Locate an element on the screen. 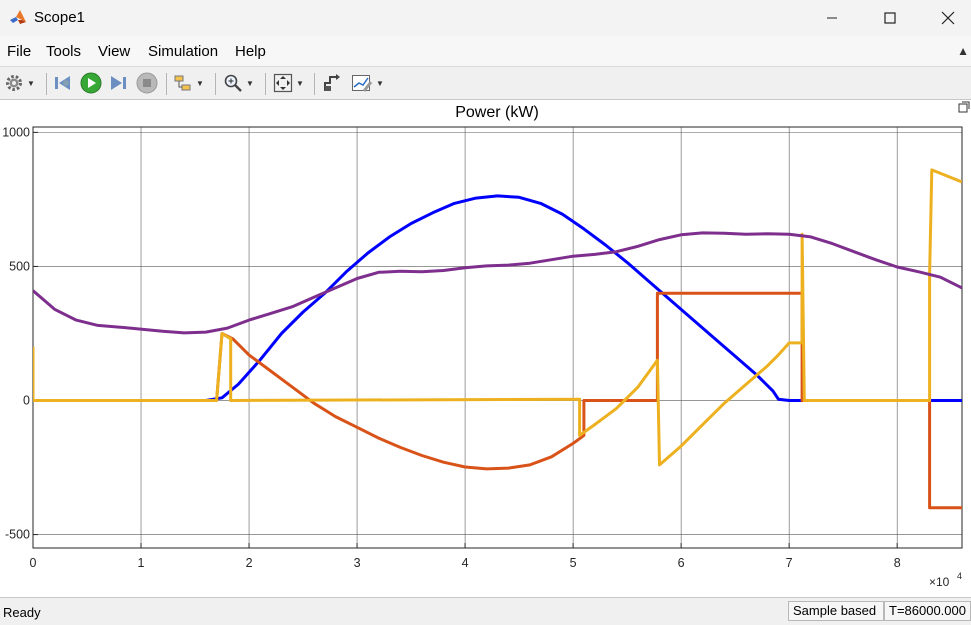  simulation-time: T=86000.000 is located at coordinates (927, 611).